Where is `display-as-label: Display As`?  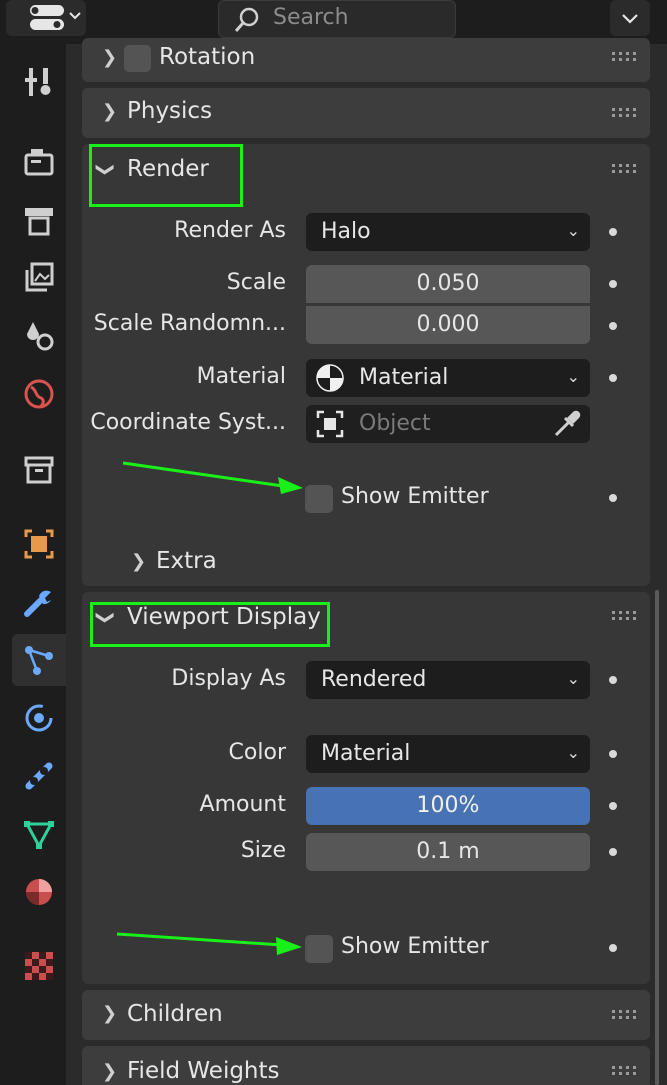
display-as-label: Display As is located at coordinates (228, 678).